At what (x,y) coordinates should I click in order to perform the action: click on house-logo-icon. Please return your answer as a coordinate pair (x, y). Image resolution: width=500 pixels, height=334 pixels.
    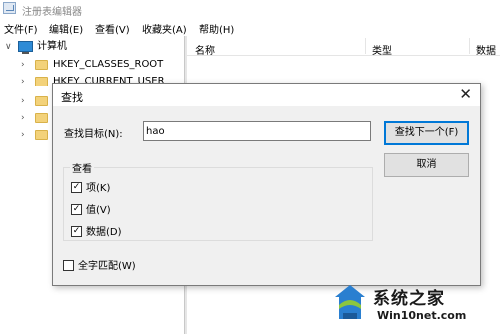
    Looking at the image, I should click on (350, 302).